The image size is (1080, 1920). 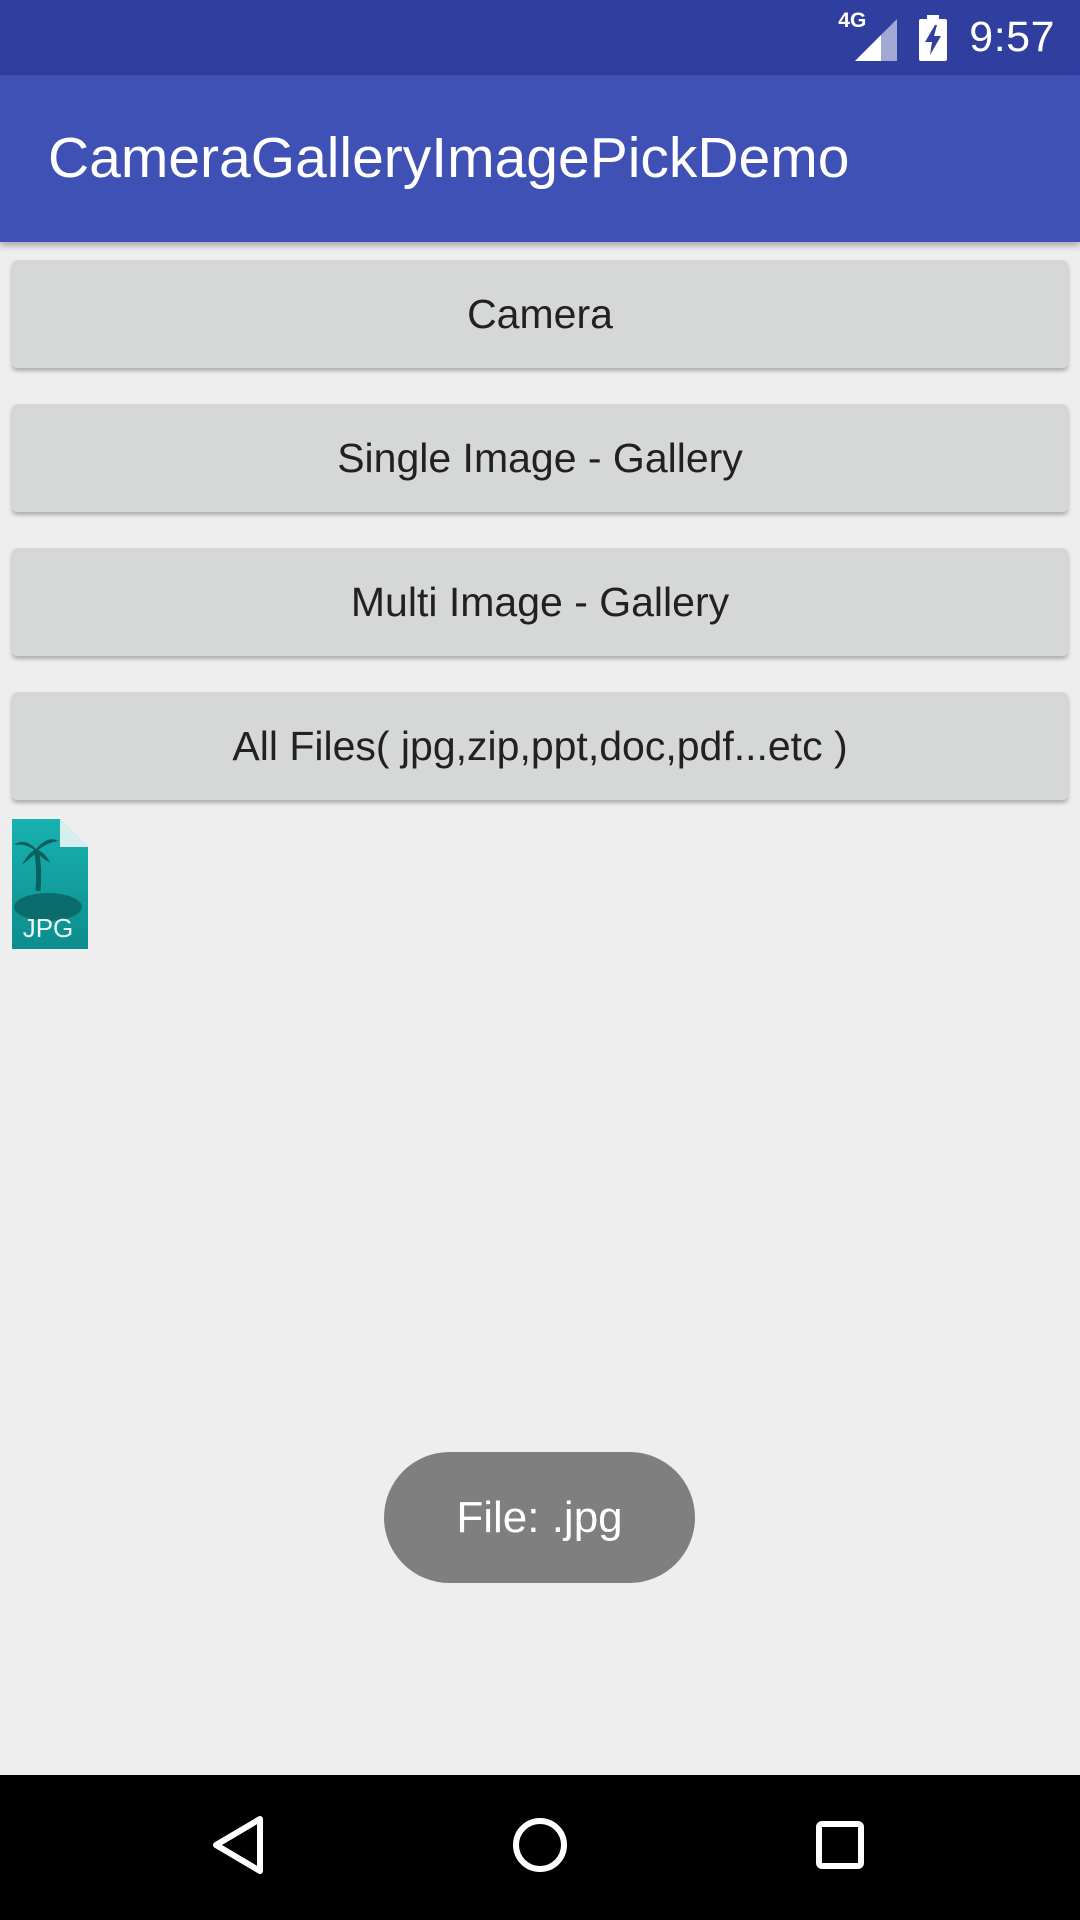 What do you see at coordinates (933, 37) in the screenshot?
I see `battery-charging-icon` at bounding box center [933, 37].